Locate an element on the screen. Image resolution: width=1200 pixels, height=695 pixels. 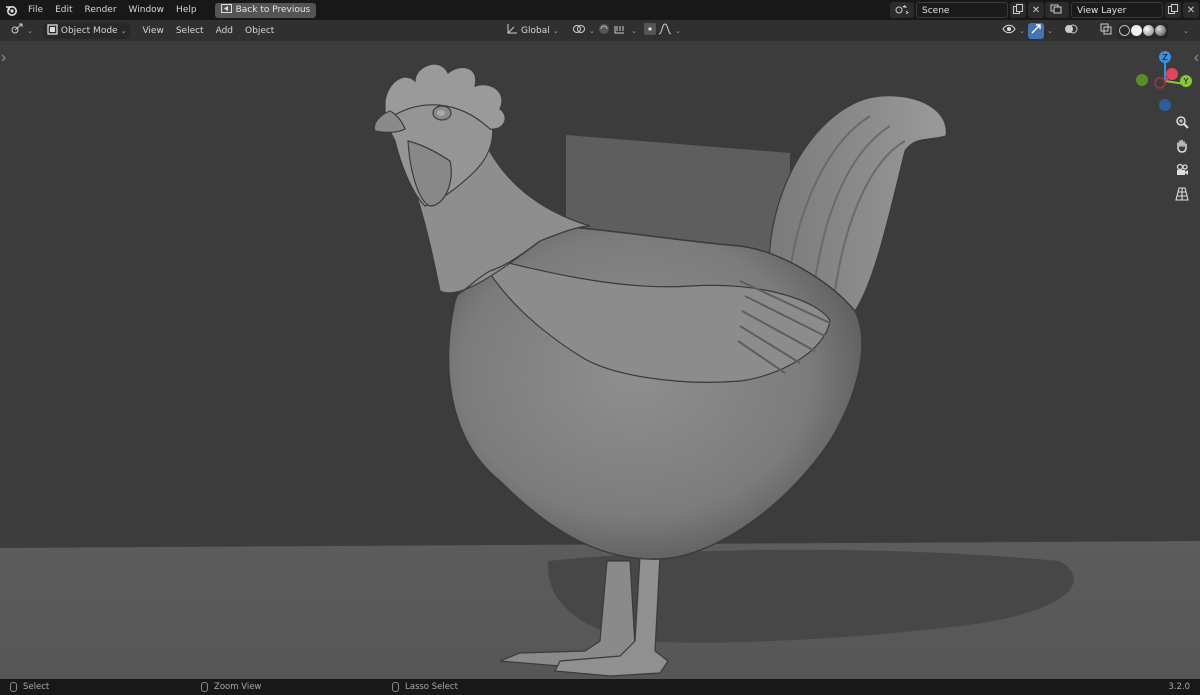
menu-add: Add is located at coordinates (224, 31).